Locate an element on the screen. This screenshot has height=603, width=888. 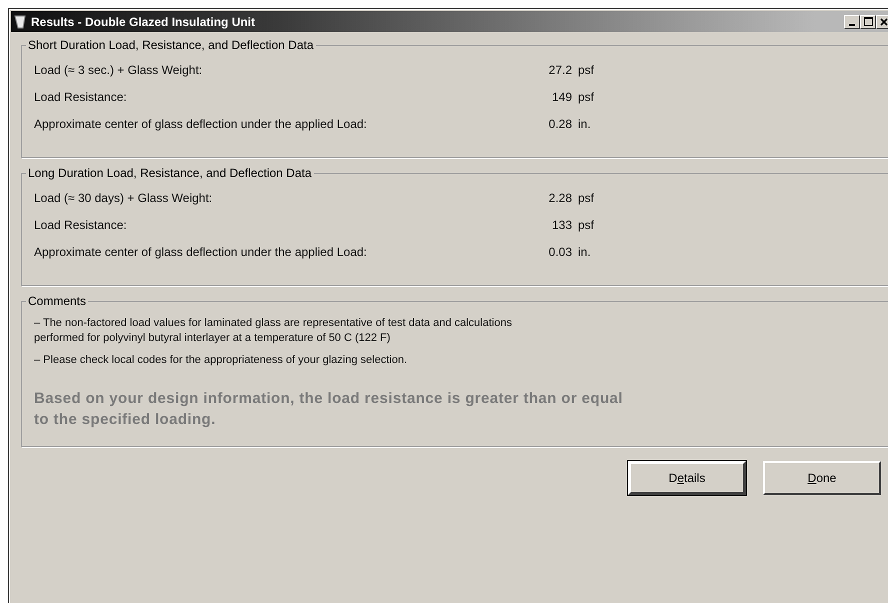
data-label: Load (≈ 3 sec.) + Glass Weight: is located at coordinates (119, 69).